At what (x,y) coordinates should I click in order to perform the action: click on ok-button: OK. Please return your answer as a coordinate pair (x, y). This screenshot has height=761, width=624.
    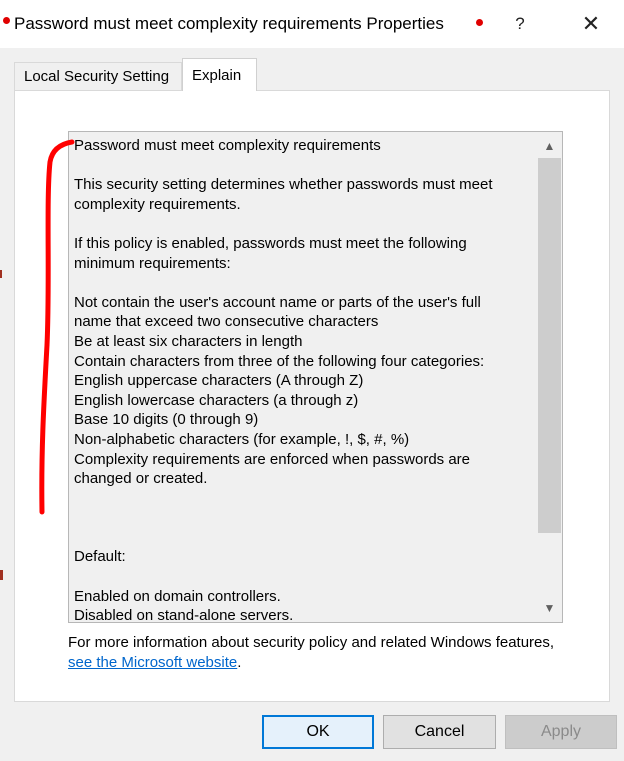
    Looking at the image, I should click on (318, 732).